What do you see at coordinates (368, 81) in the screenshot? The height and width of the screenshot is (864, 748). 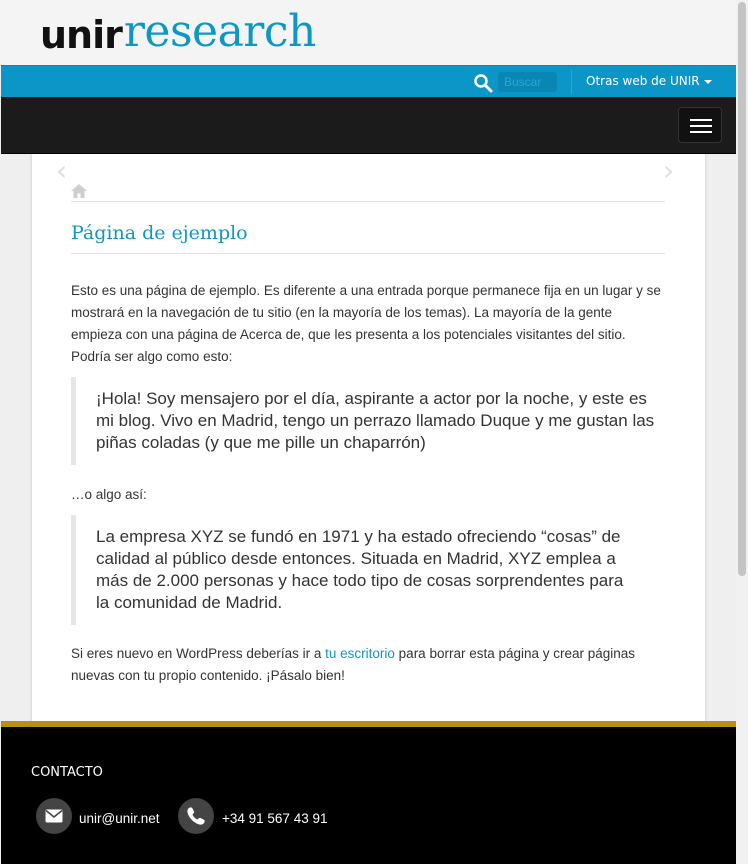 I see `top-bar: Otras web de UNIR` at bounding box center [368, 81].